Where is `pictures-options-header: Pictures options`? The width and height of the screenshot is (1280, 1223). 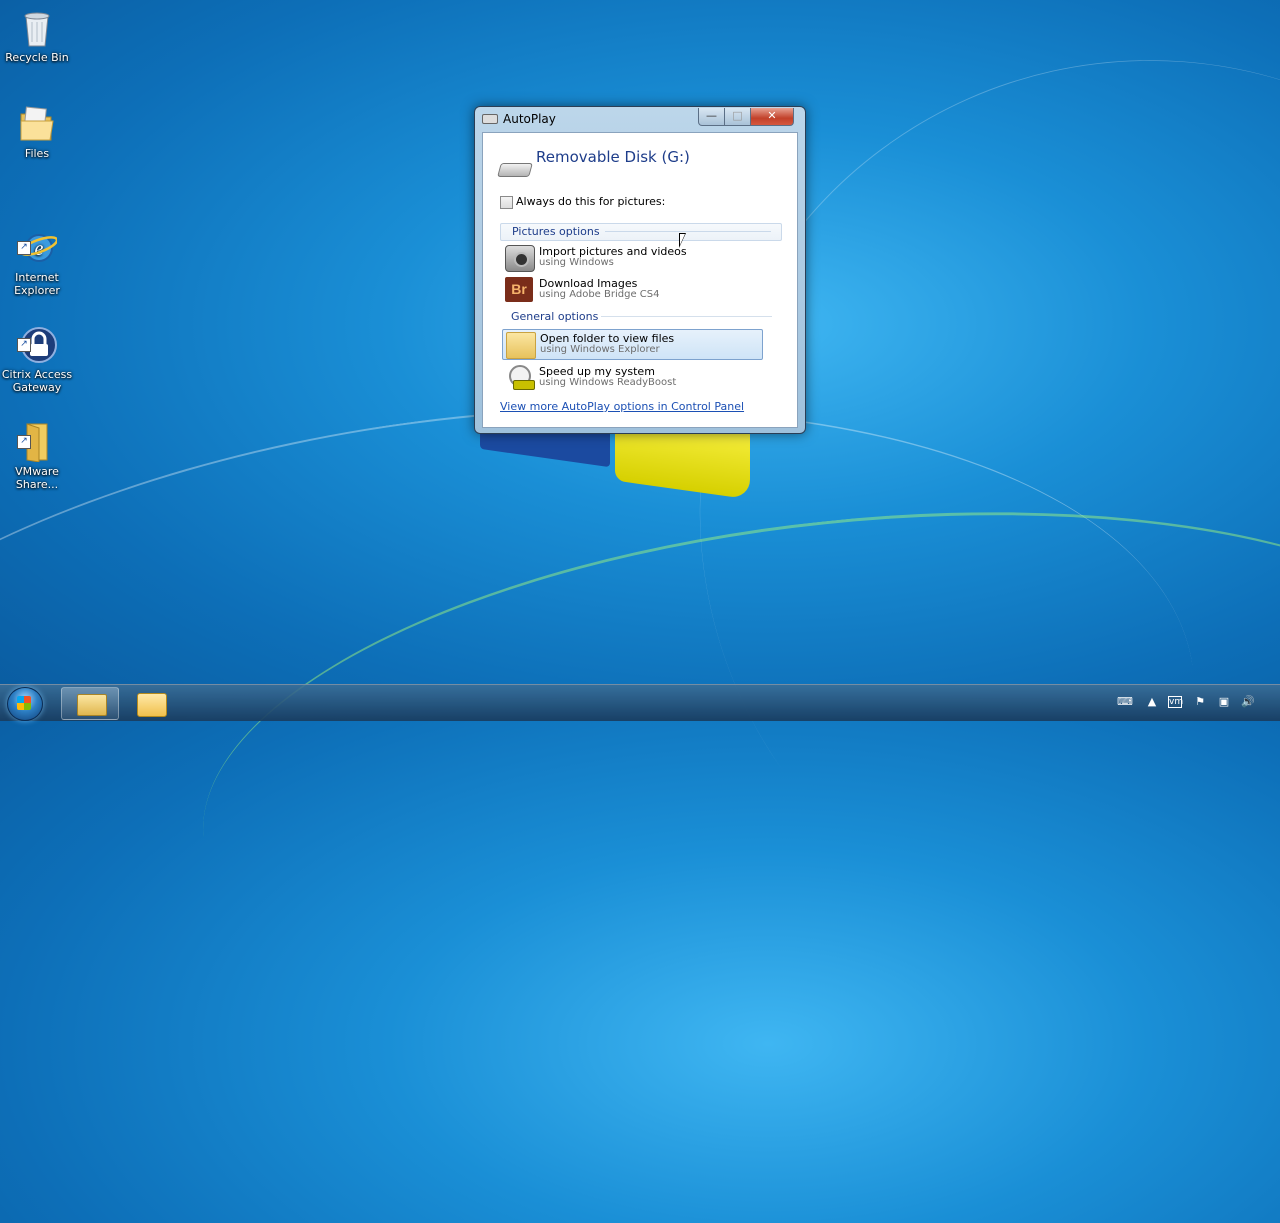 pictures-options-header: Pictures options is located at coordinates (641, 232).